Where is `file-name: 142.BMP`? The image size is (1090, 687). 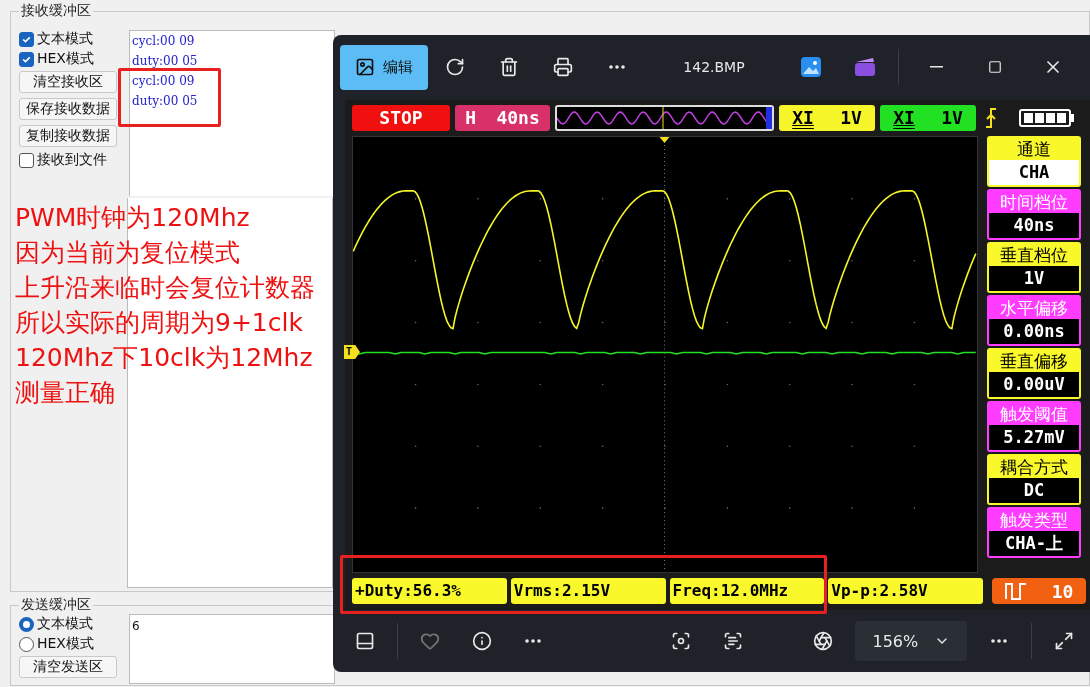
file-name: 142.BMP is located at coordinates (714, 67).